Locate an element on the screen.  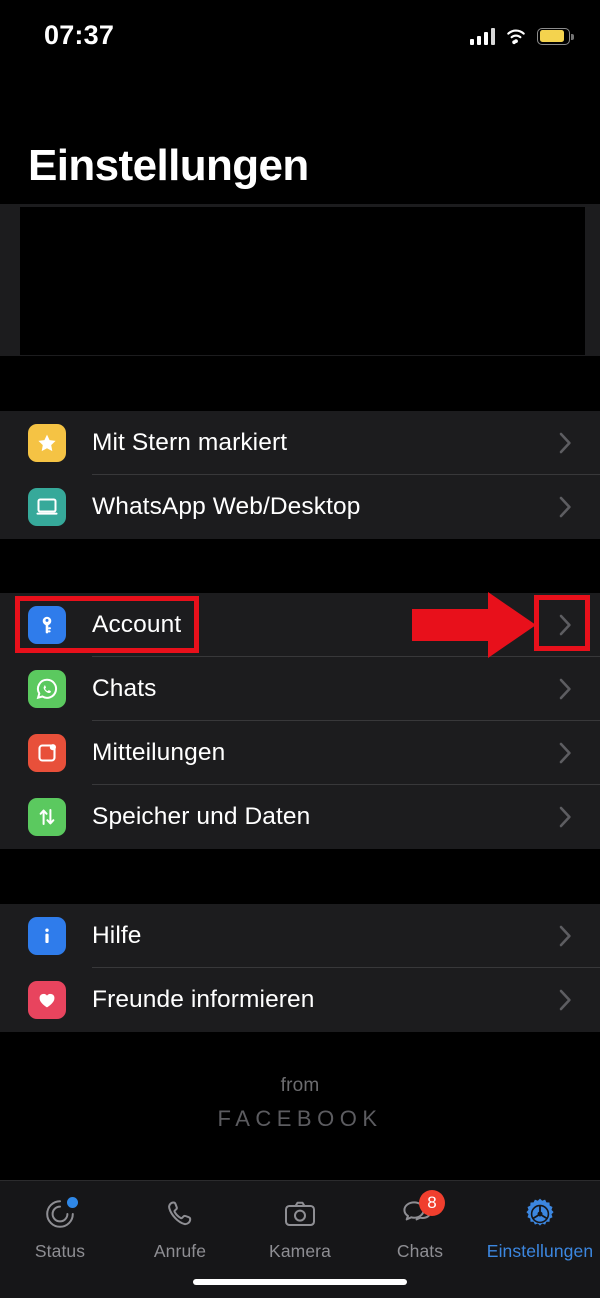
tab-calls: Anrufe is located at coordinates (180, 1228).